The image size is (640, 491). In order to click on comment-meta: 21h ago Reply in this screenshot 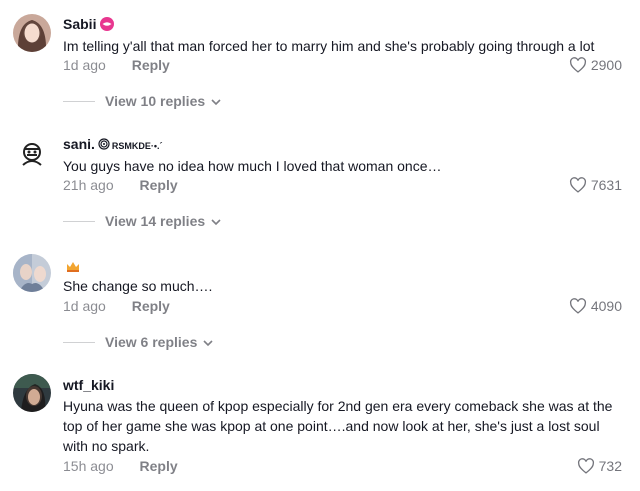, I will do `click(120, 185)`.